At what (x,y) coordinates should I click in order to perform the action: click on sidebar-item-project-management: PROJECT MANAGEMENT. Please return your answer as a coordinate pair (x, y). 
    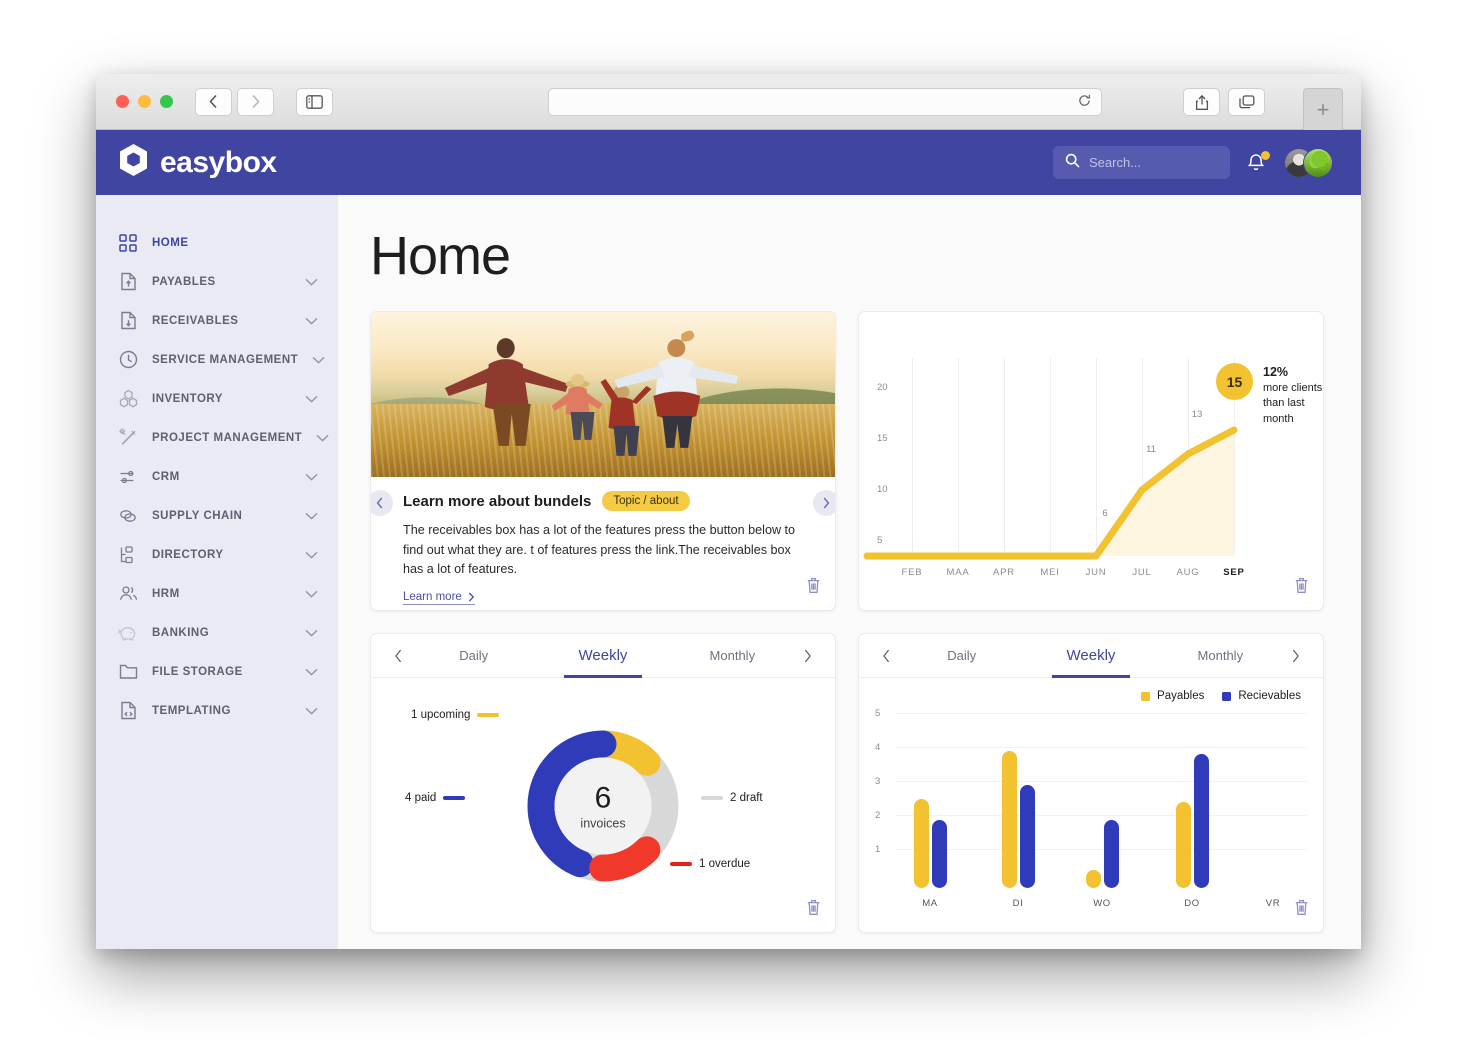
    Looking at the image, I should click on (217, 437).